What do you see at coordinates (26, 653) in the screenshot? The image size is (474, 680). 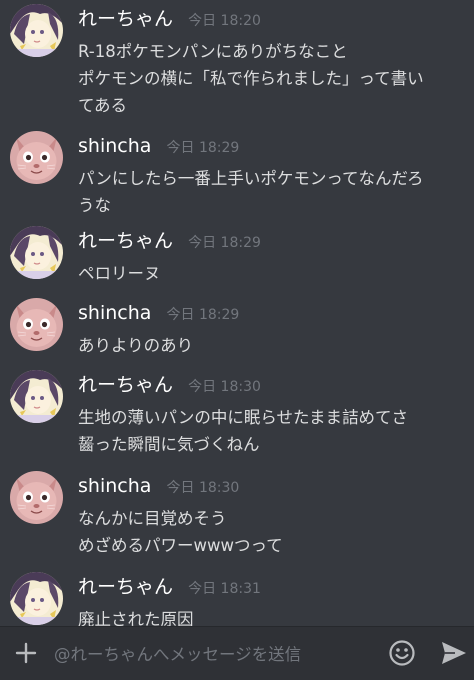 I see `plus-icon` at bounding box center [26, 653].